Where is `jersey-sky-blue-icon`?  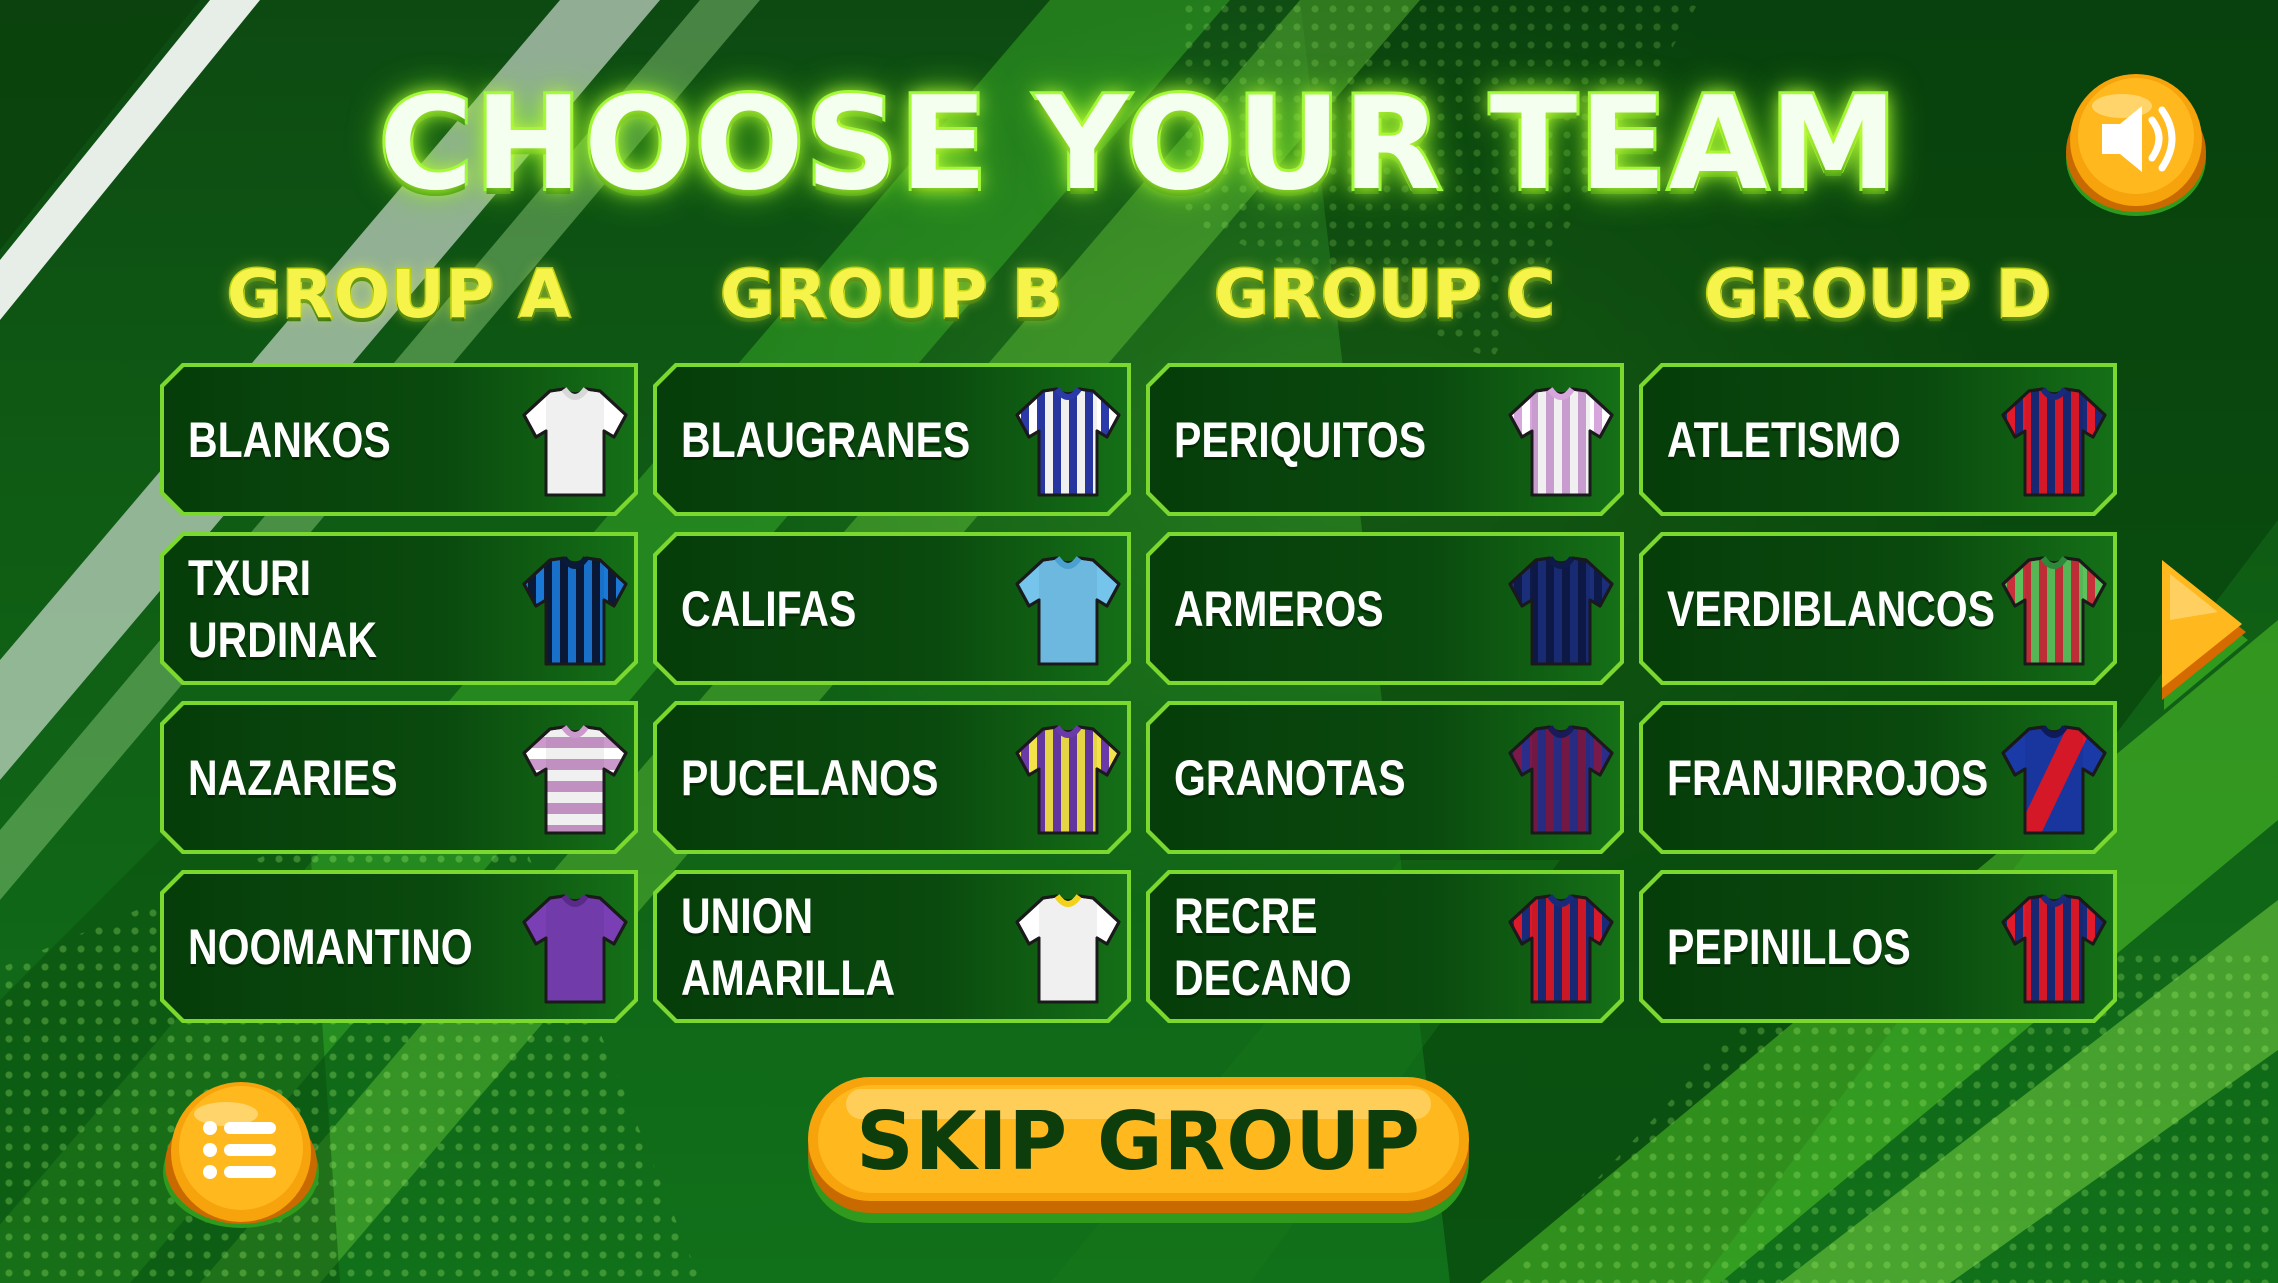
jersey-sky-blue-icon is located at coordinates (1068, 611).